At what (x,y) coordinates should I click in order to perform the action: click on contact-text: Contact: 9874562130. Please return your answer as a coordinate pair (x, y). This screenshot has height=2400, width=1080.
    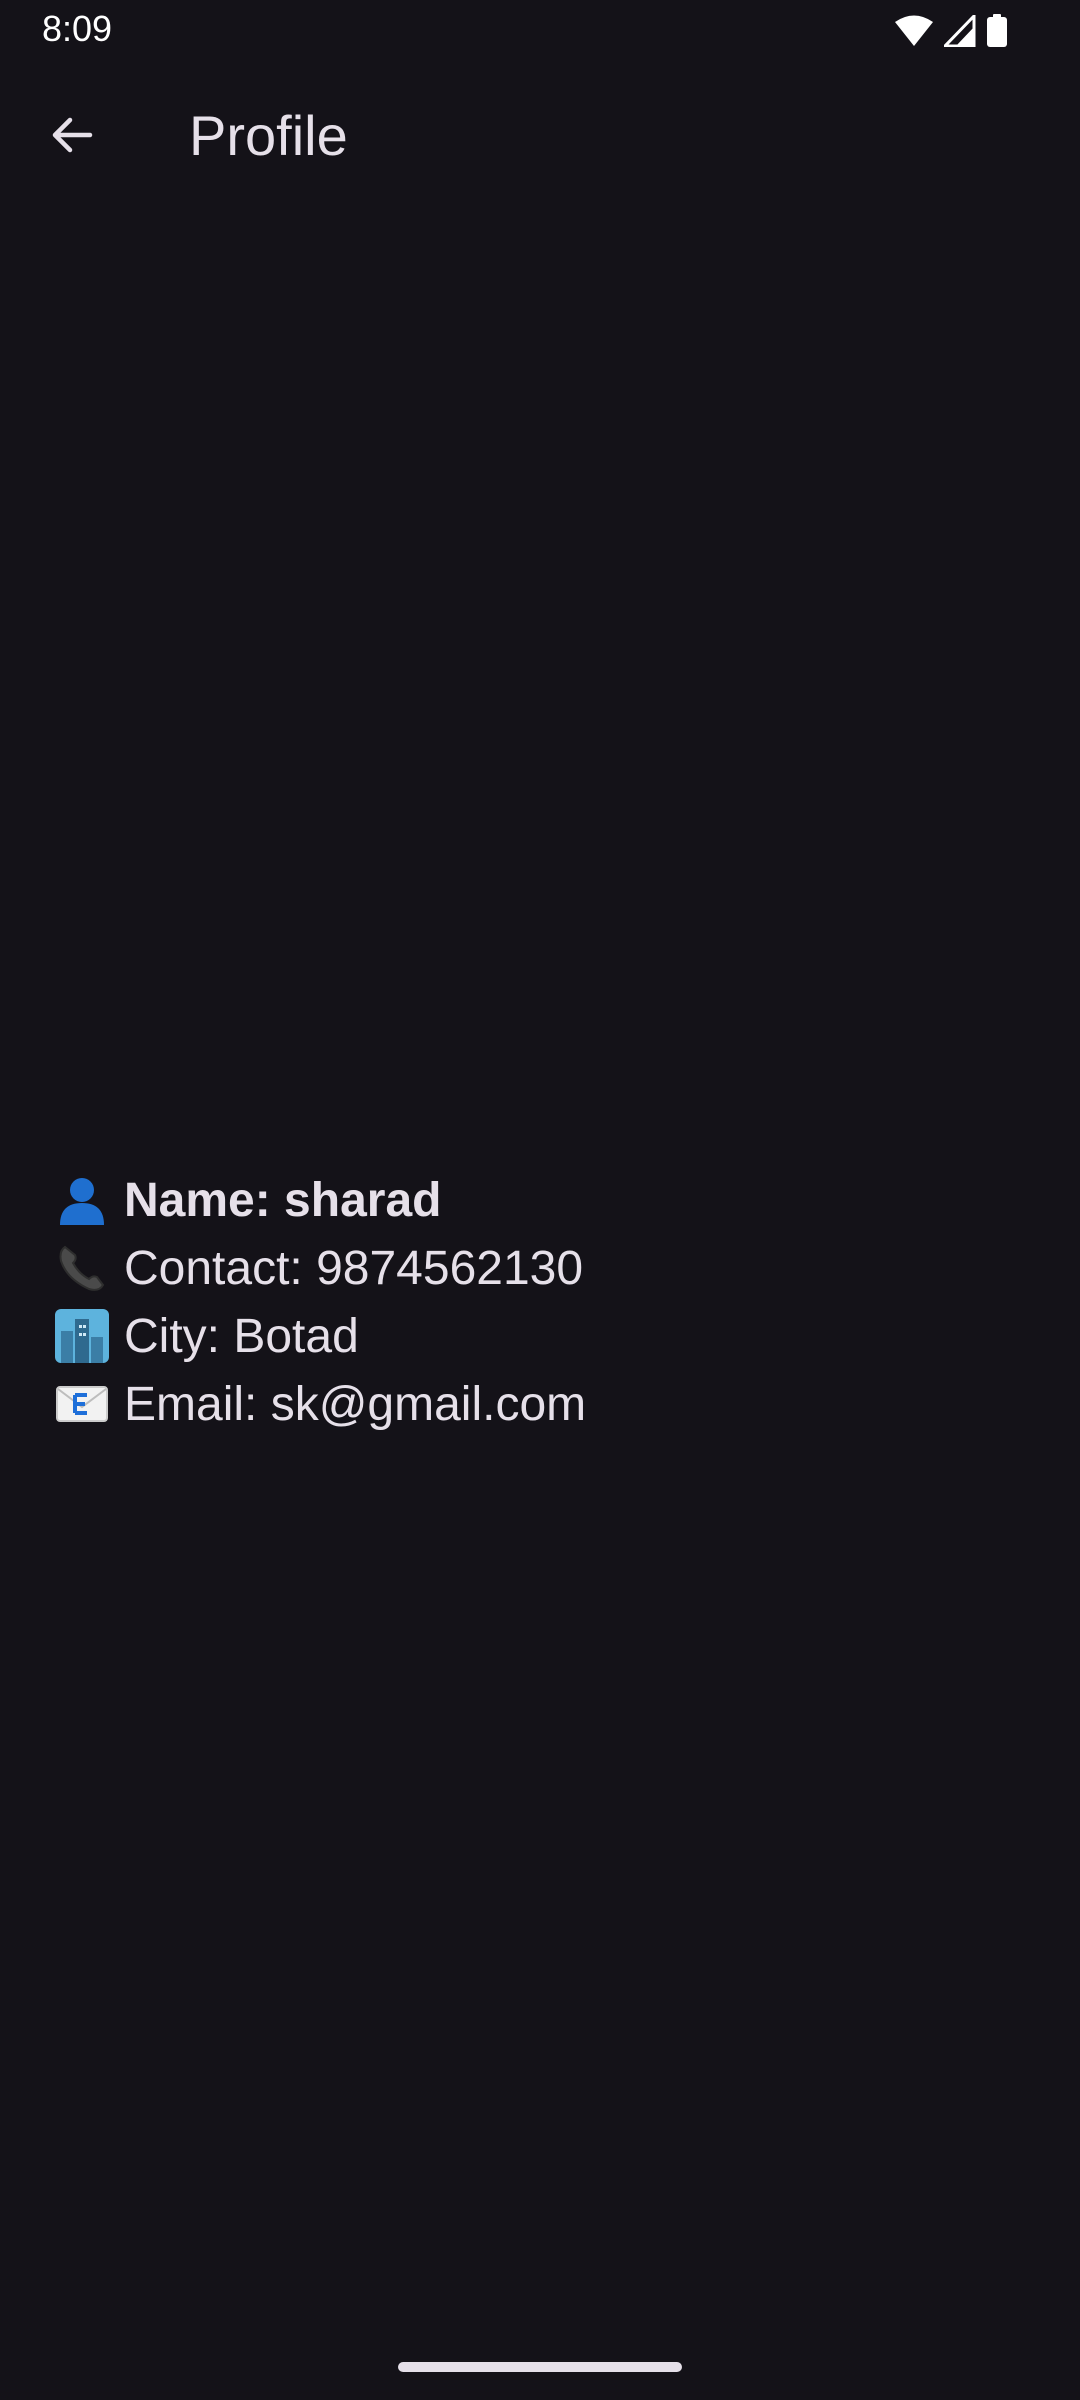
    Looking at the image, I should click on (354, 1268).